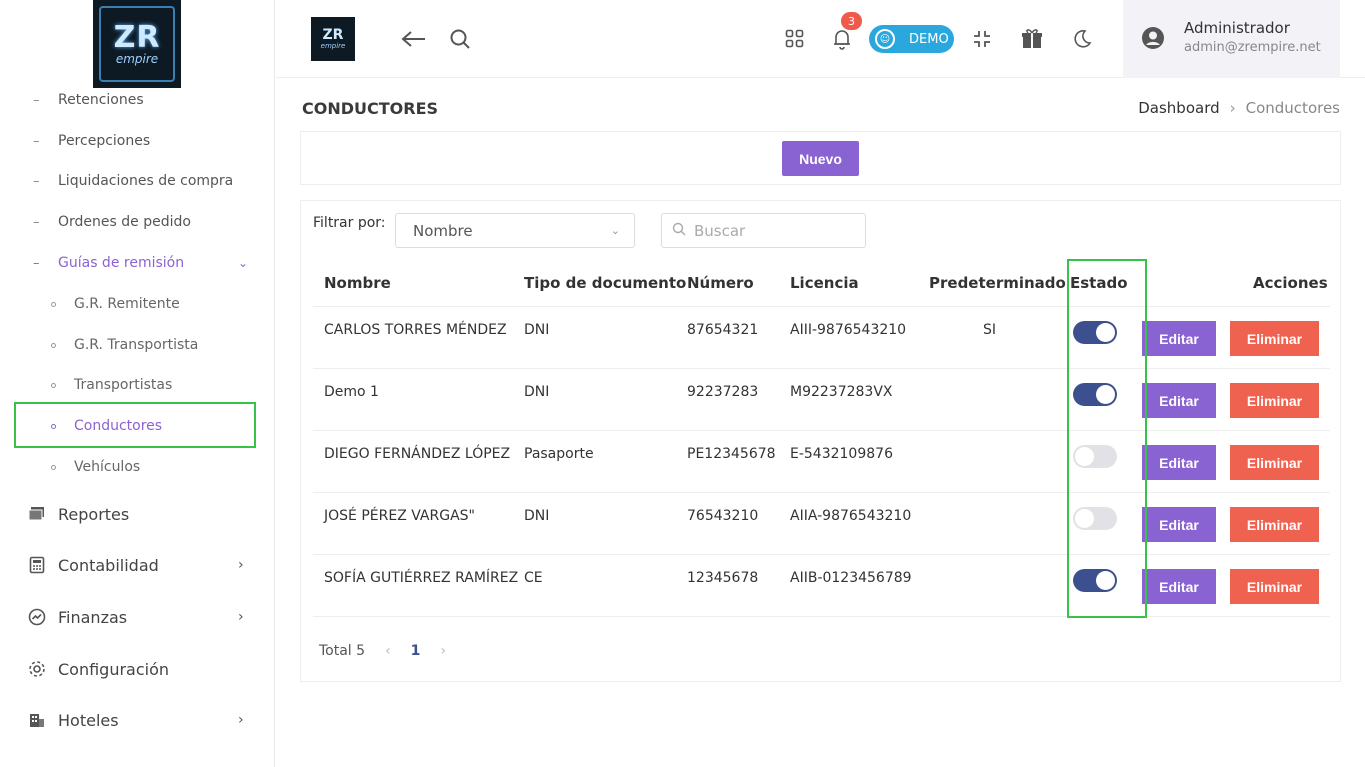 The image size is (1365, 767). What do you see at coordinates (137, 467) in the screenshot?
I see `sidebar-item-vehiculos: Vehículos` at bounding box center [137, 467].